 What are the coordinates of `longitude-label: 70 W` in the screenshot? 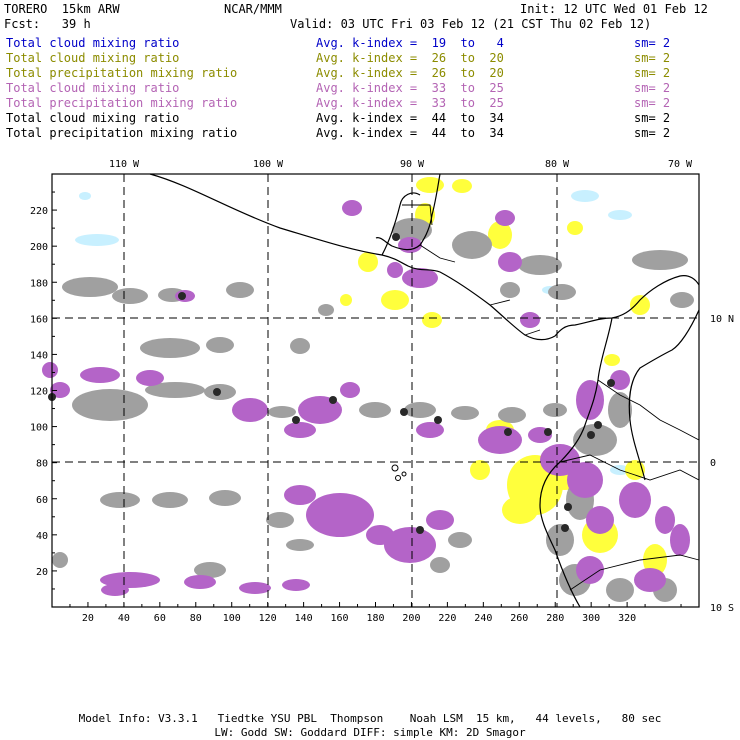 It's located at (680, 164).